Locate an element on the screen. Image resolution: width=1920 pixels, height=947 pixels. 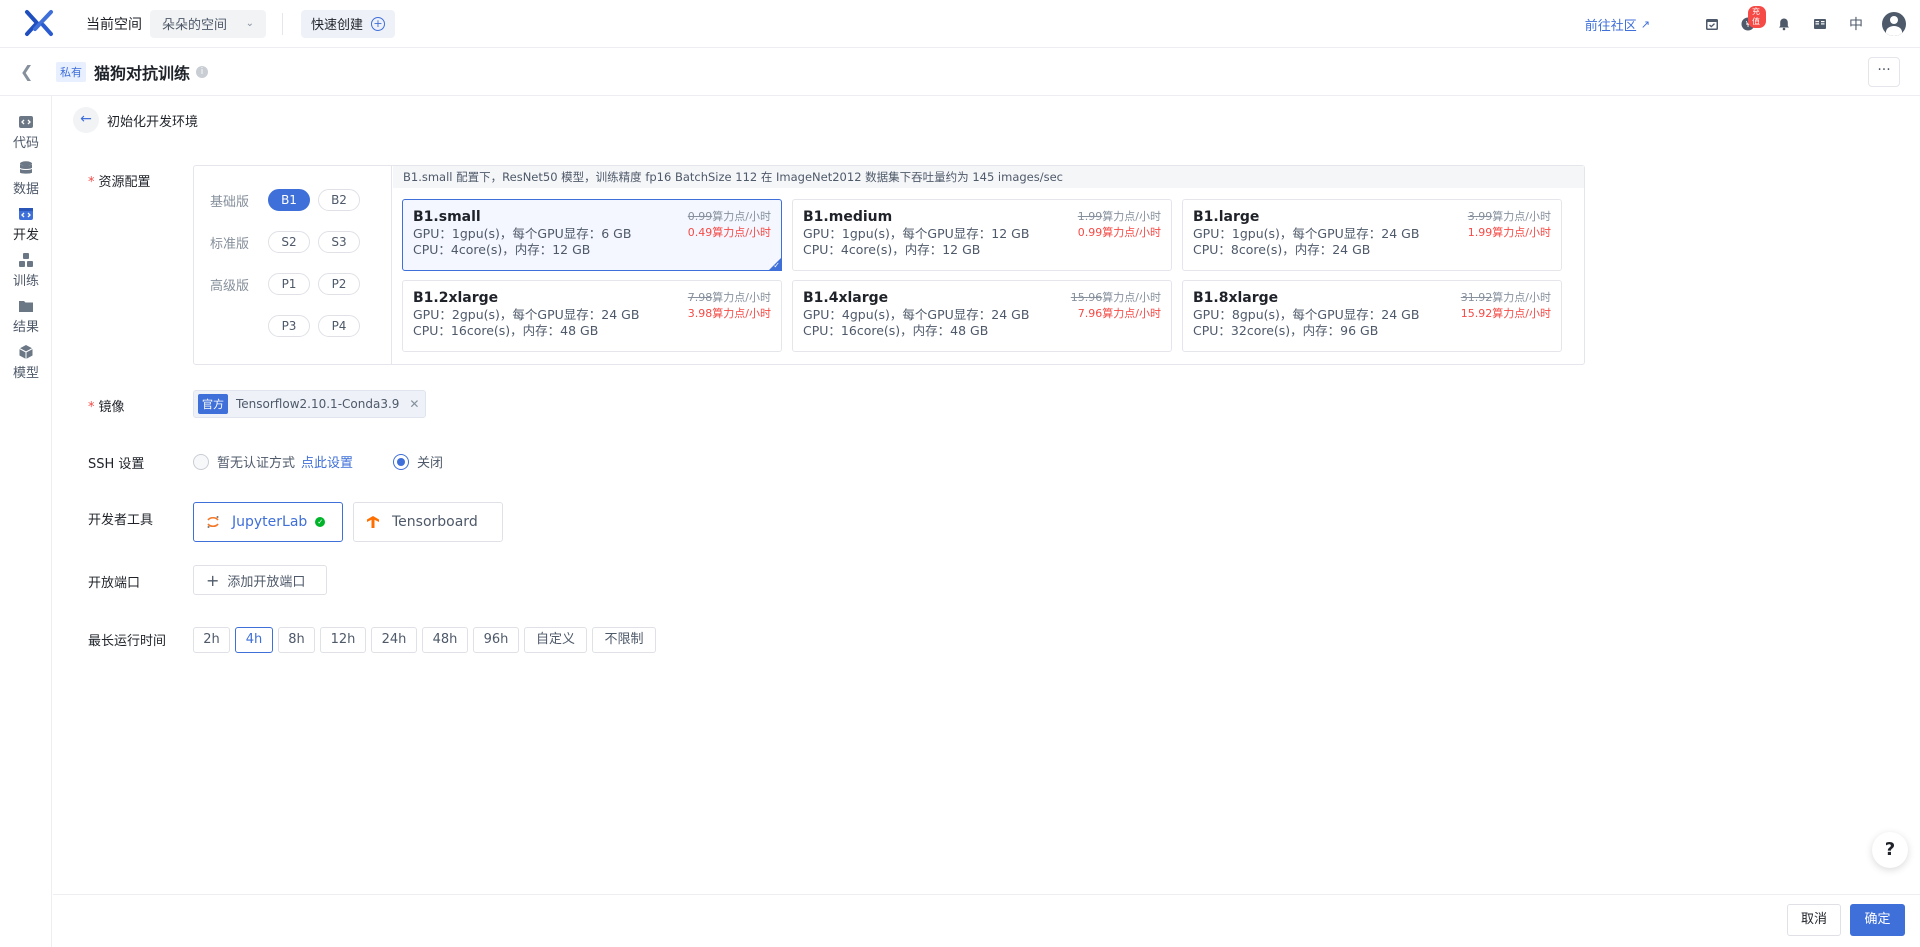
tier-row-basic: 基础版 B1 B2 is located at coordinates (289, 200).